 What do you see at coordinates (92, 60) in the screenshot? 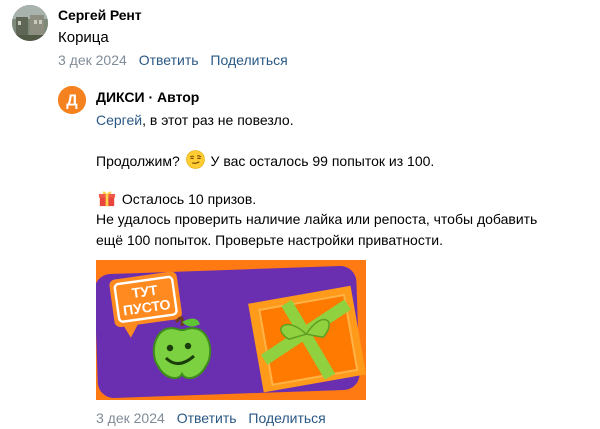
I see `comment-date: 3 дек 2024` at bounding box center [92, 60].